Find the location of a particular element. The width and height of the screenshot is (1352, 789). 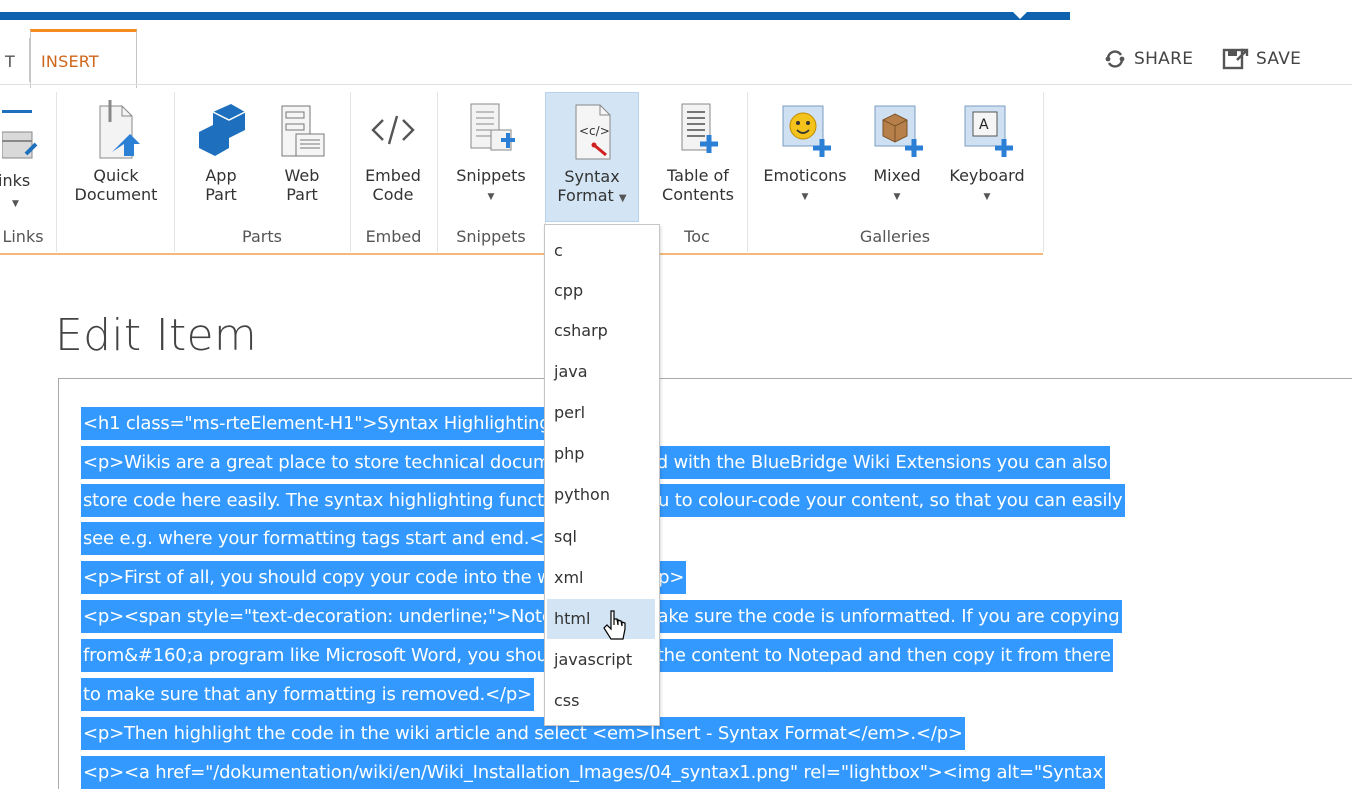

mixed-label: Mixed is located at coordinates (897, 175).